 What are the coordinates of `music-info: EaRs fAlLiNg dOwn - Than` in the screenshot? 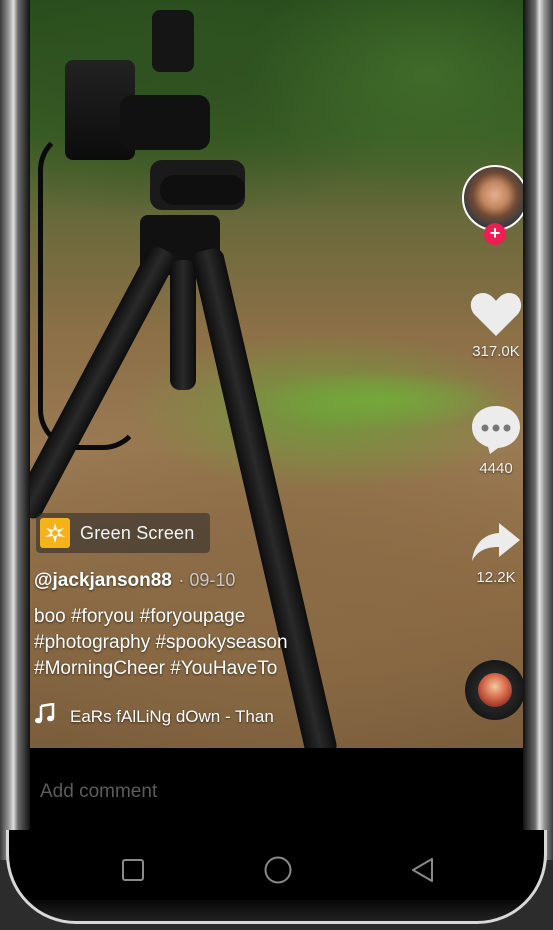 It's located at (172, 716).